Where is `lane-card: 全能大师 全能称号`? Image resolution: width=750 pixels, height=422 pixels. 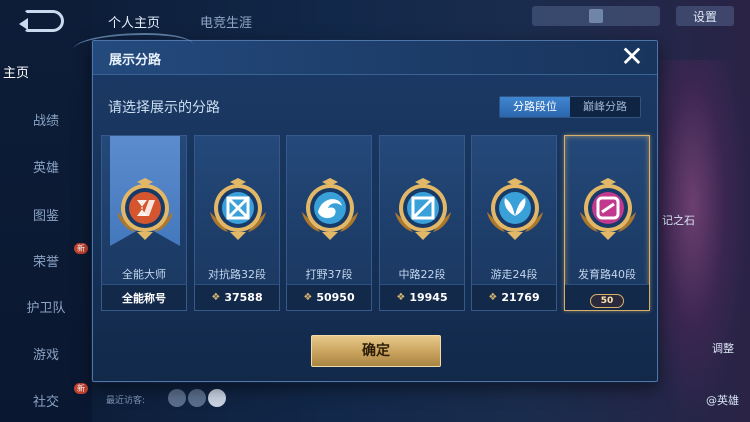
lane-card: 全能大师 全能称号 is located at coordinates (144, 223).